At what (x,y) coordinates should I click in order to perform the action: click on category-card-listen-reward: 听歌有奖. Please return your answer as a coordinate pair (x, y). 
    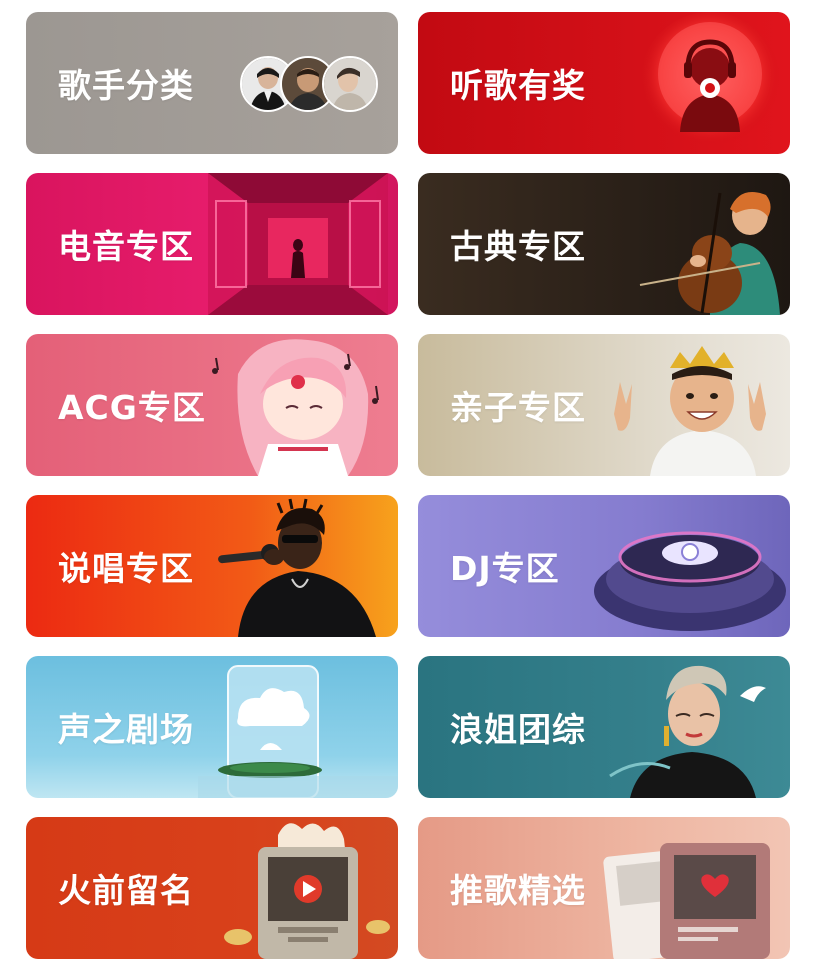
    Looking at the image, I should click on (604, 83).